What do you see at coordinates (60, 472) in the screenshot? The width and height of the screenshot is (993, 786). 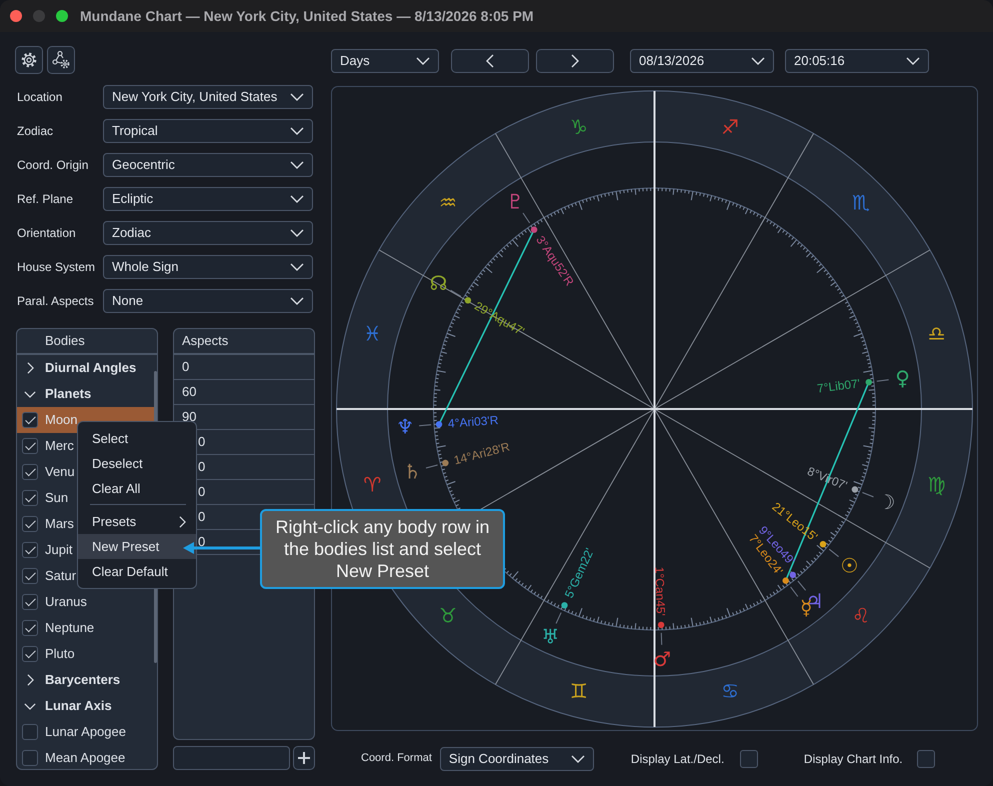 I see `body-label: Venu` at bounding box center [60, 472].